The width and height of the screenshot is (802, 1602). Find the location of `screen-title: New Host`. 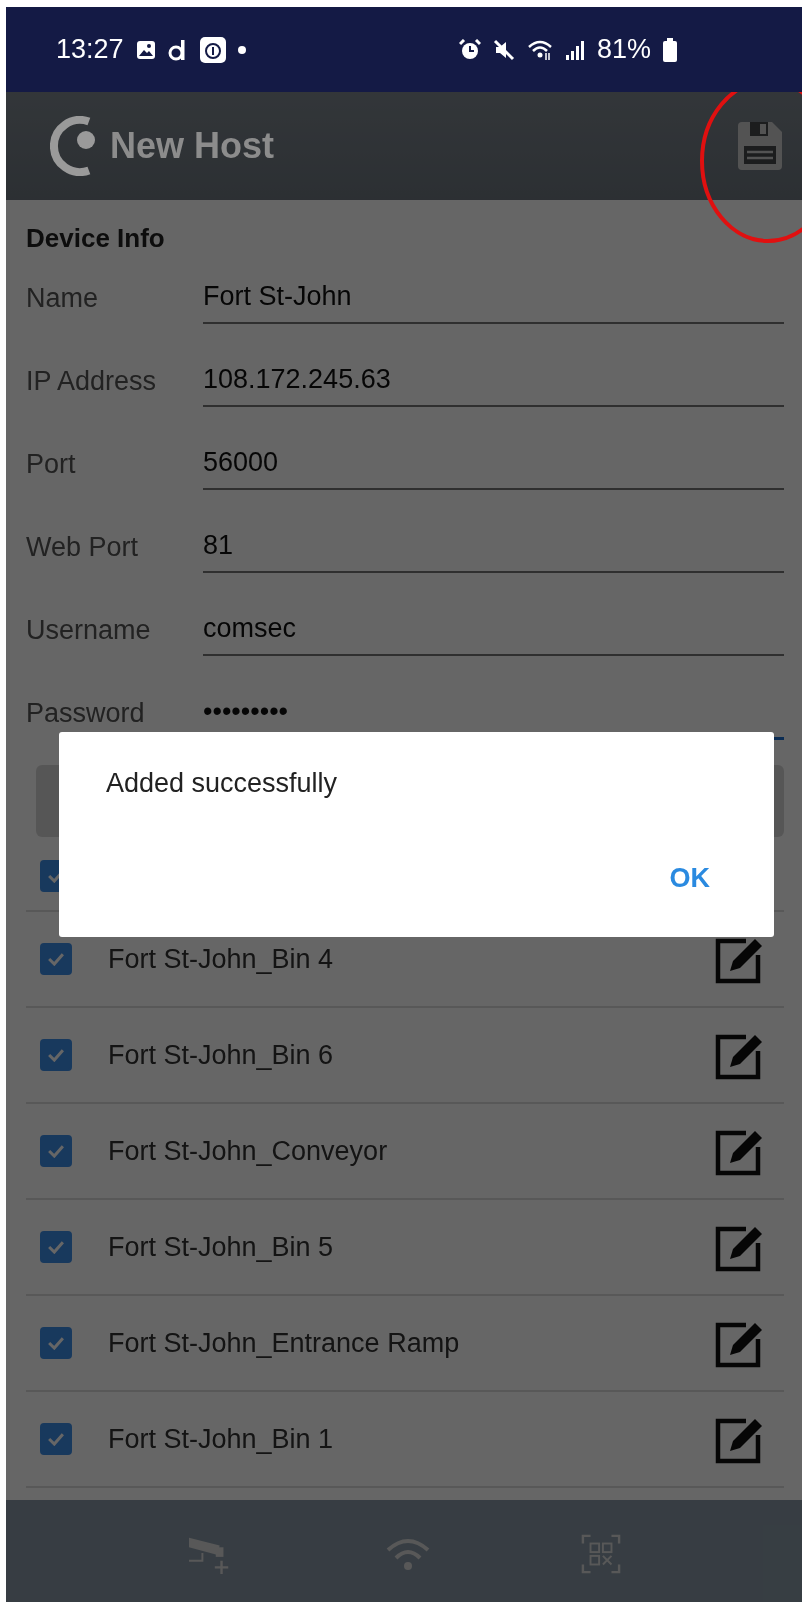

screen-title: New Host is located at coordinates (192, 146).